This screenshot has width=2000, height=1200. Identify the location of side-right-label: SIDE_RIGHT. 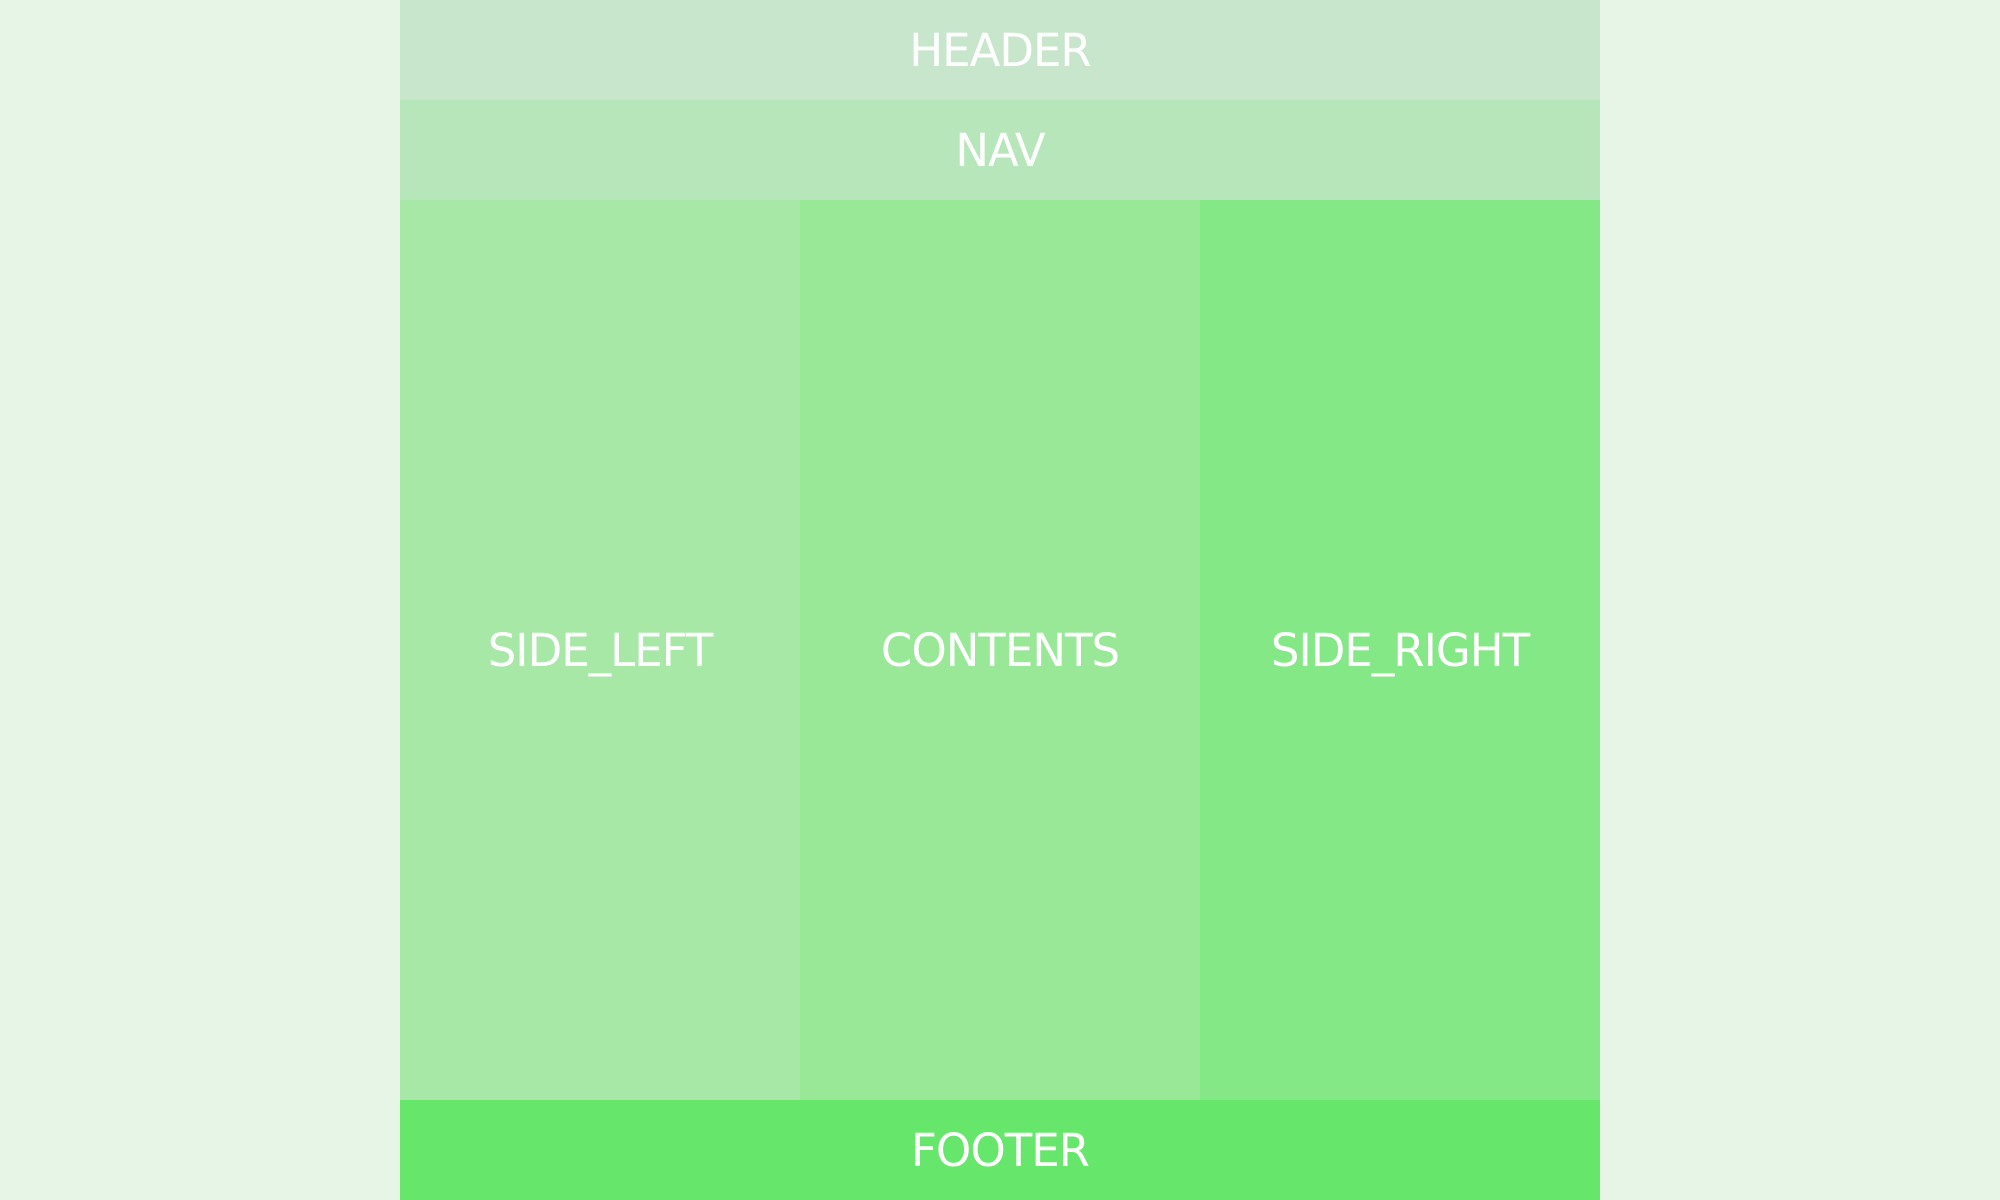
(1400, 650).